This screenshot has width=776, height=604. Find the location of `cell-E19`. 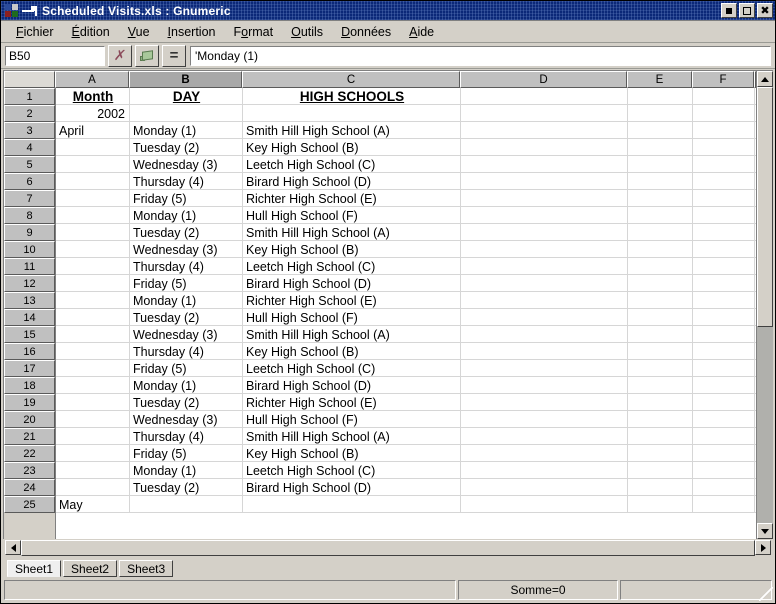

cell-E19 is located at coordinates (660, 402).